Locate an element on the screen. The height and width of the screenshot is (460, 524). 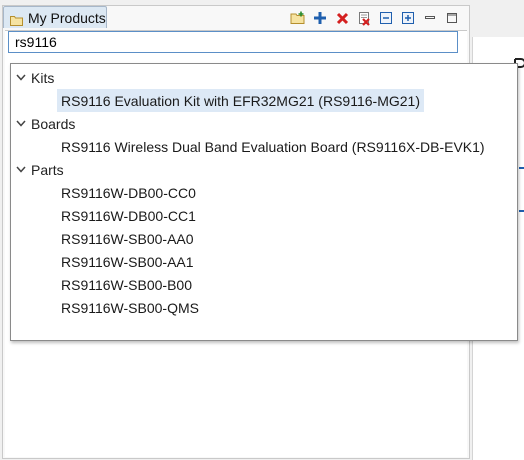
delete-icon is located at coordinates (342, 18).